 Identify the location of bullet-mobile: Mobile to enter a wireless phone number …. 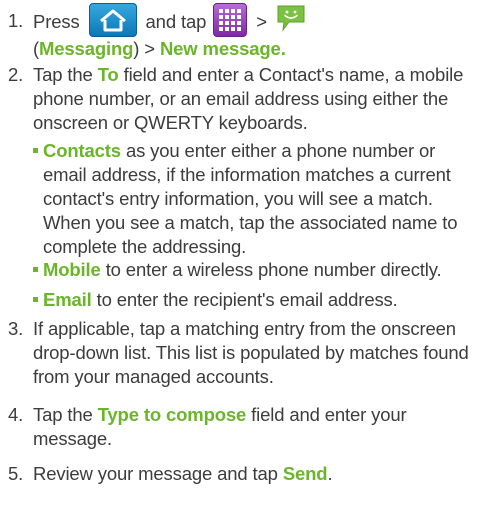
(257, 270).